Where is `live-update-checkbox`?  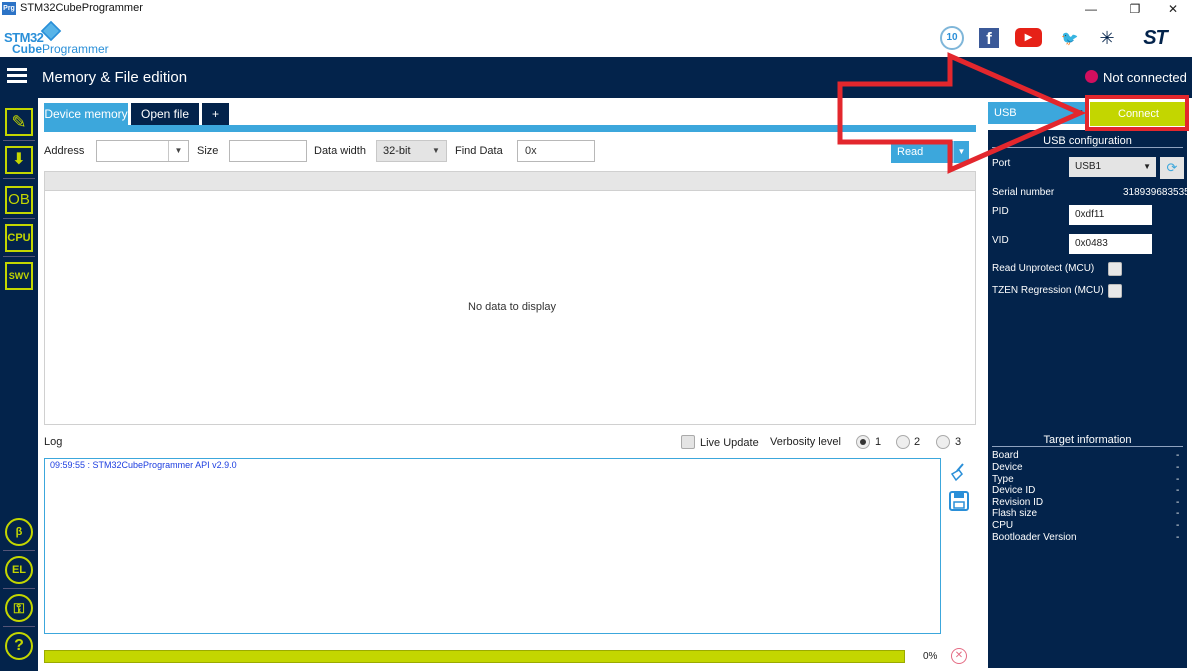
live-update-checkbox is located at coordinates (688, 442).